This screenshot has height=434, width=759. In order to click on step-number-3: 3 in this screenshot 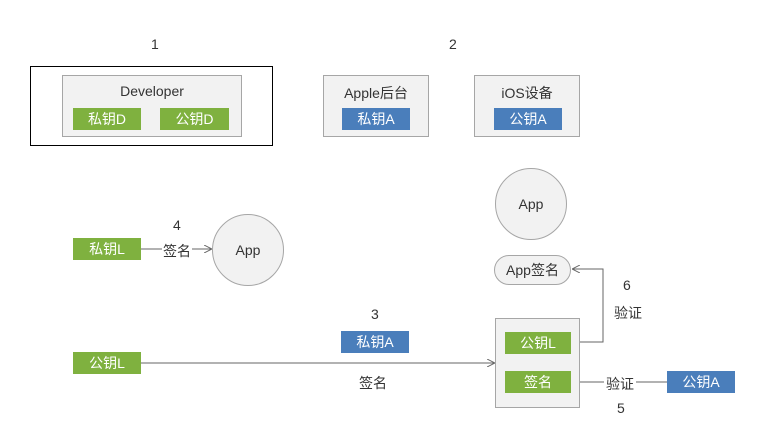, I will do `click(375, 314)`.